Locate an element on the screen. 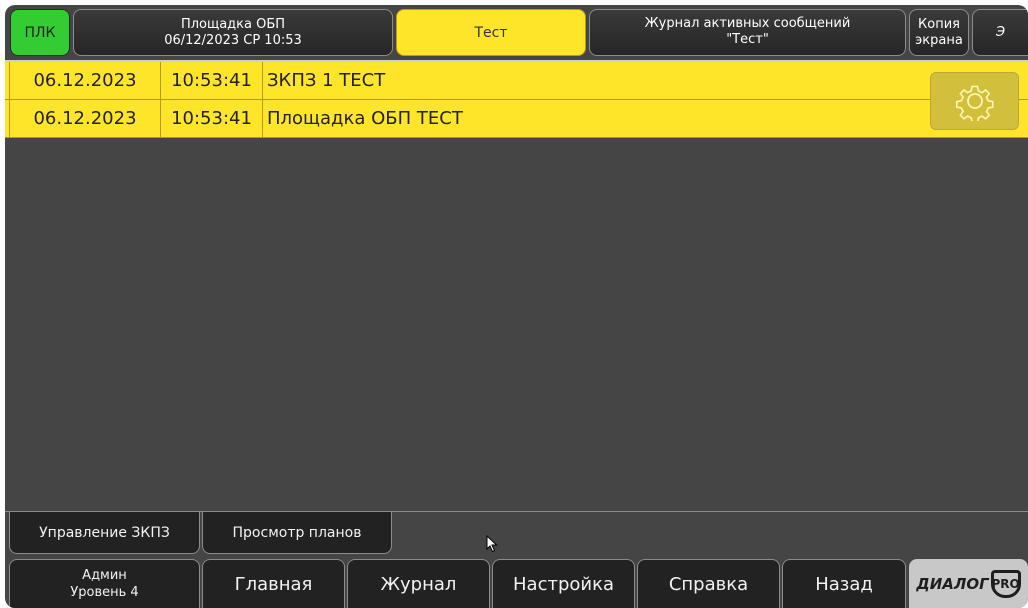  nav-back-label: Назад is located at coordinates (844, 584).